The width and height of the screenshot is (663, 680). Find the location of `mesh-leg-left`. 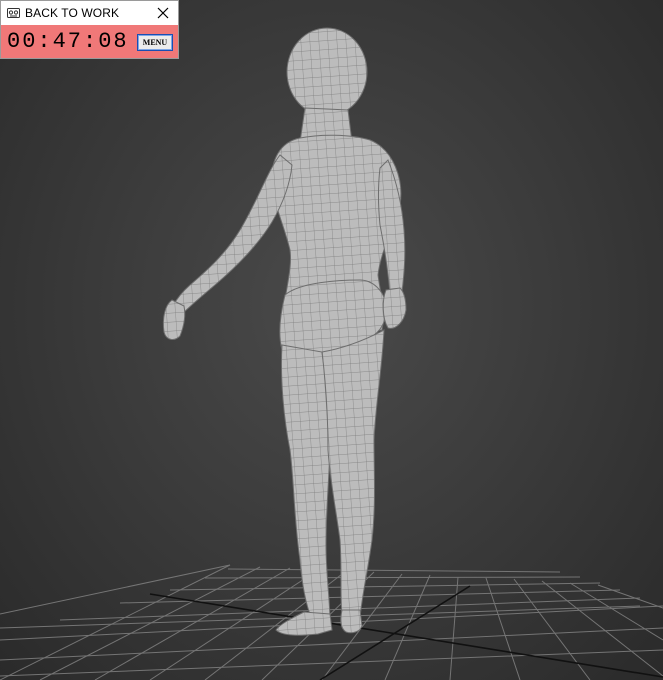

mesh-leg-left is located at coordinates (305, 483).